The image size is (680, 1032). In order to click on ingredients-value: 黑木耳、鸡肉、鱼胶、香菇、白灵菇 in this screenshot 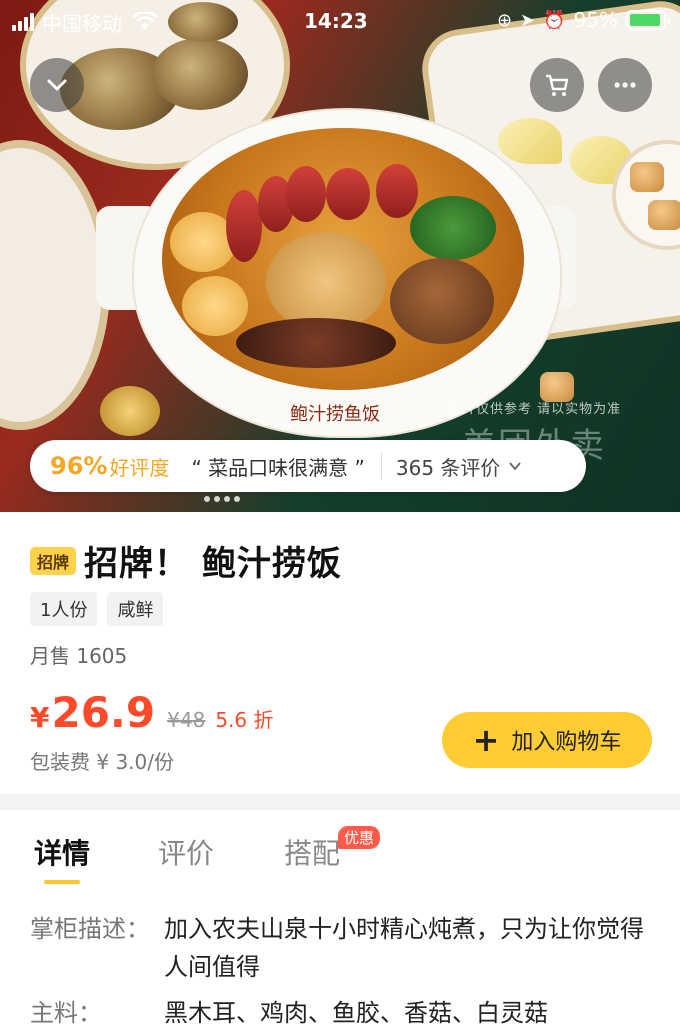, I will do `click(356, 1013)`.